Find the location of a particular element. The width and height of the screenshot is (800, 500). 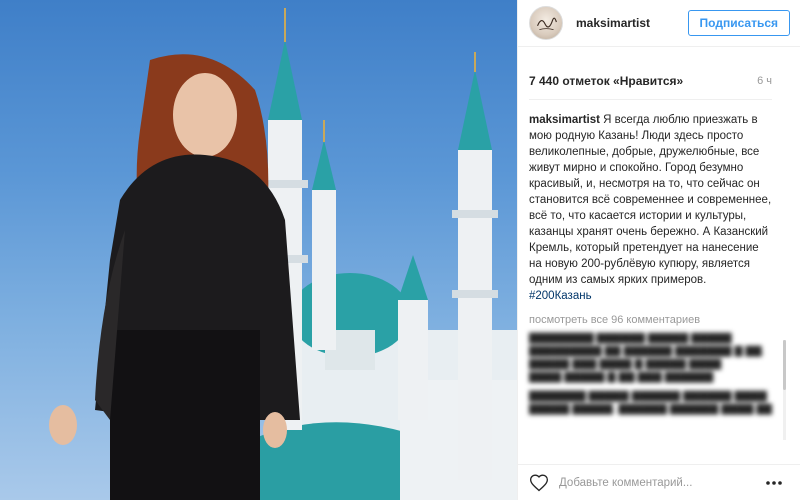

post-time: 6 ч is located at coordinates (764, 81).